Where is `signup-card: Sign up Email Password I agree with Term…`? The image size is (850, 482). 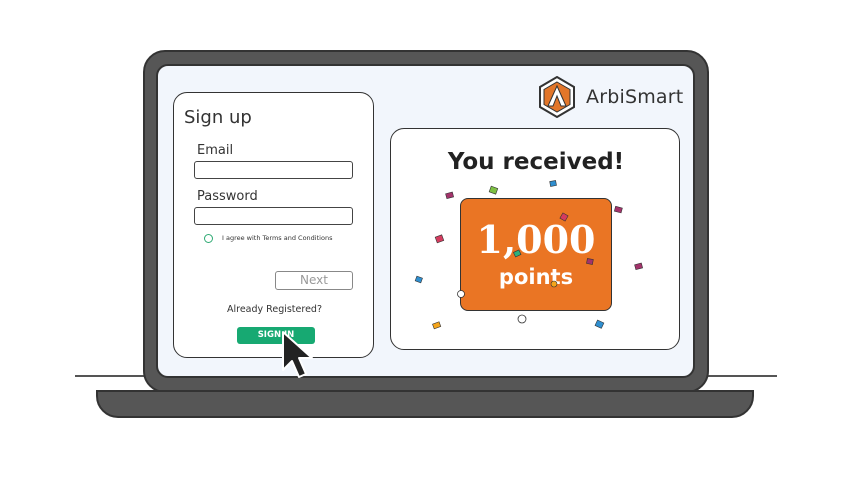 signup-card: Sign up Email Password I agree with Term… is located at coordinates (273, 225).